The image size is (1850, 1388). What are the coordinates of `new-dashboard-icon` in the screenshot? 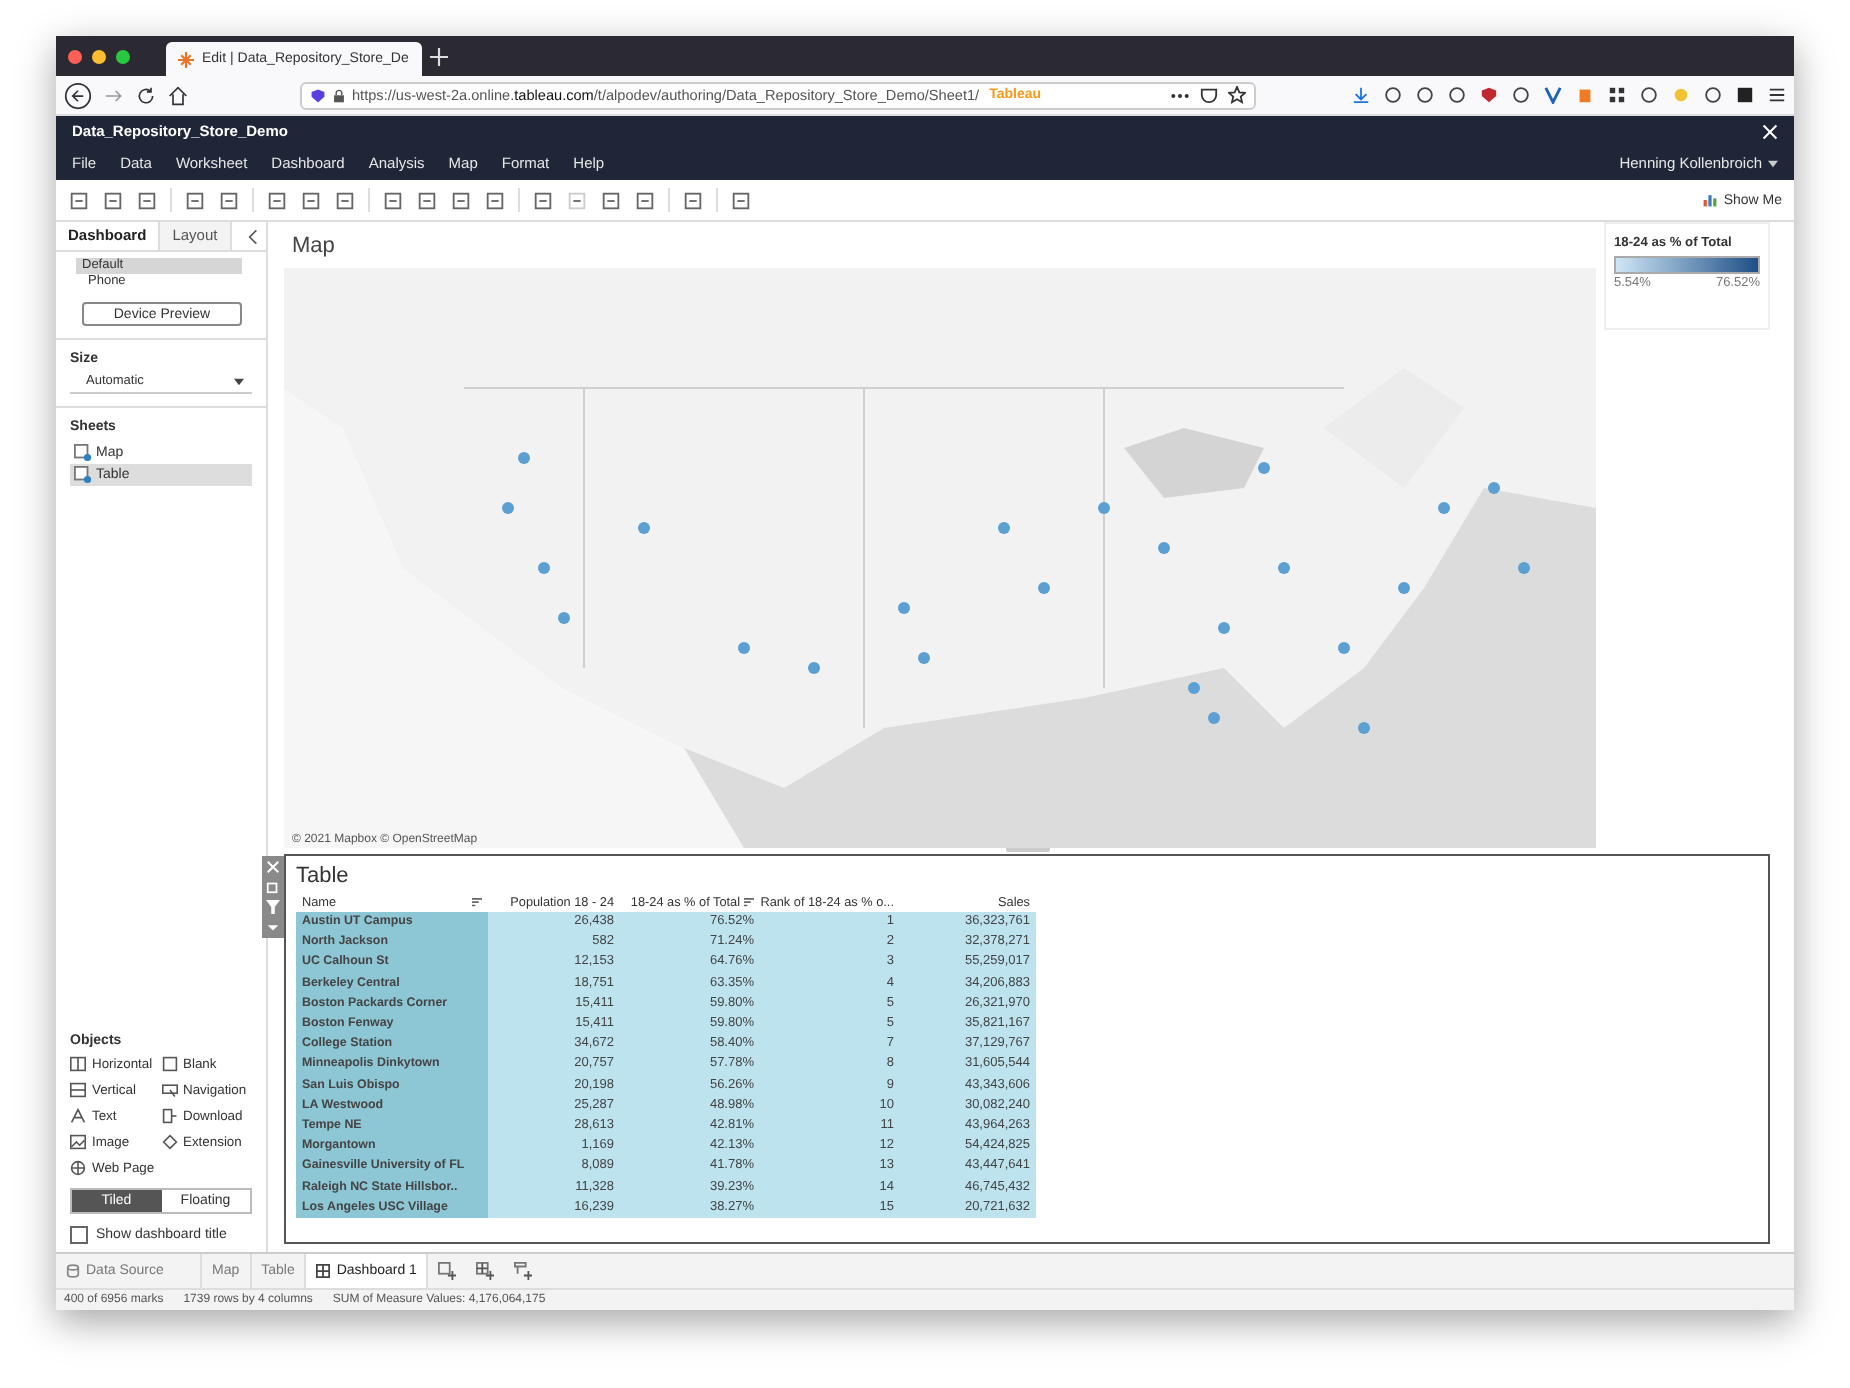 It's located at (485, 1271).